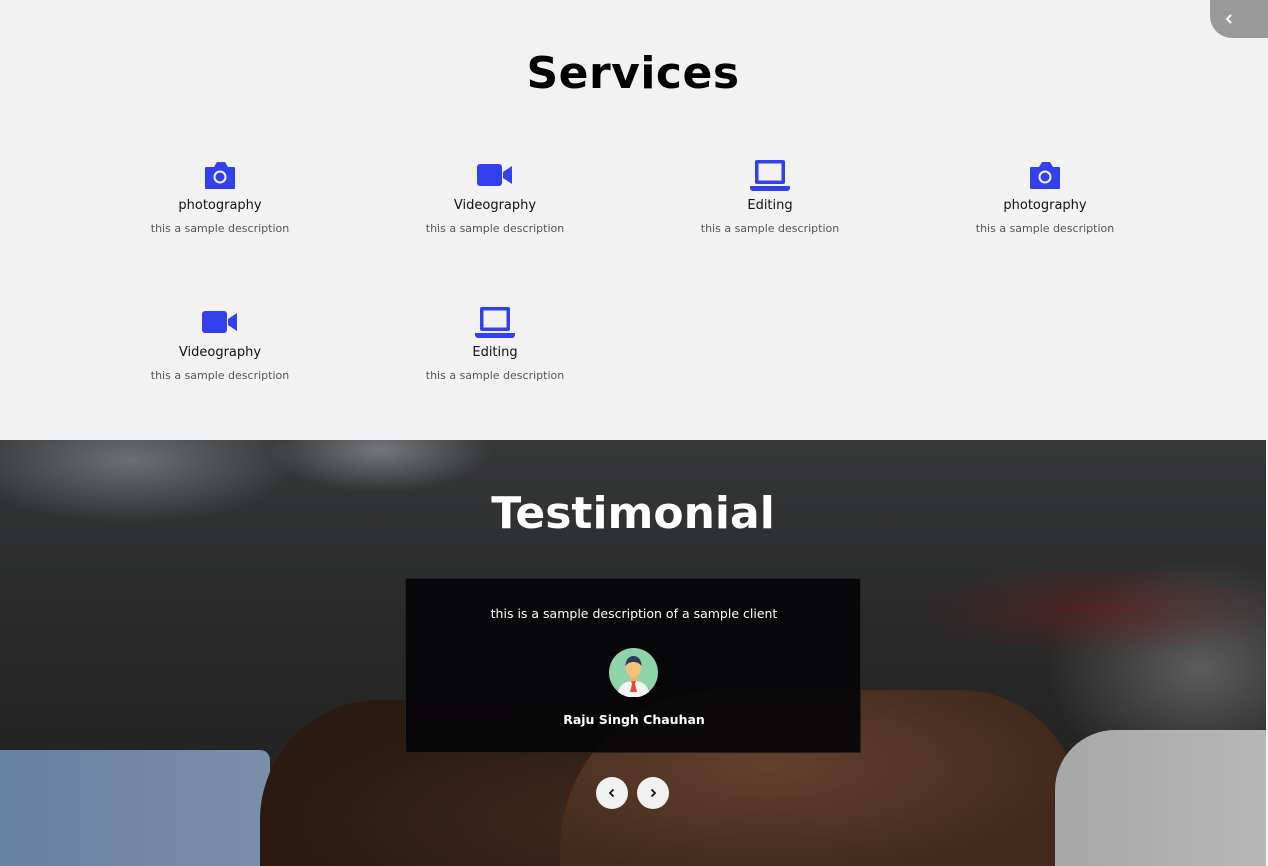  I want to click on next-testimonial-button, so click(653, 793).